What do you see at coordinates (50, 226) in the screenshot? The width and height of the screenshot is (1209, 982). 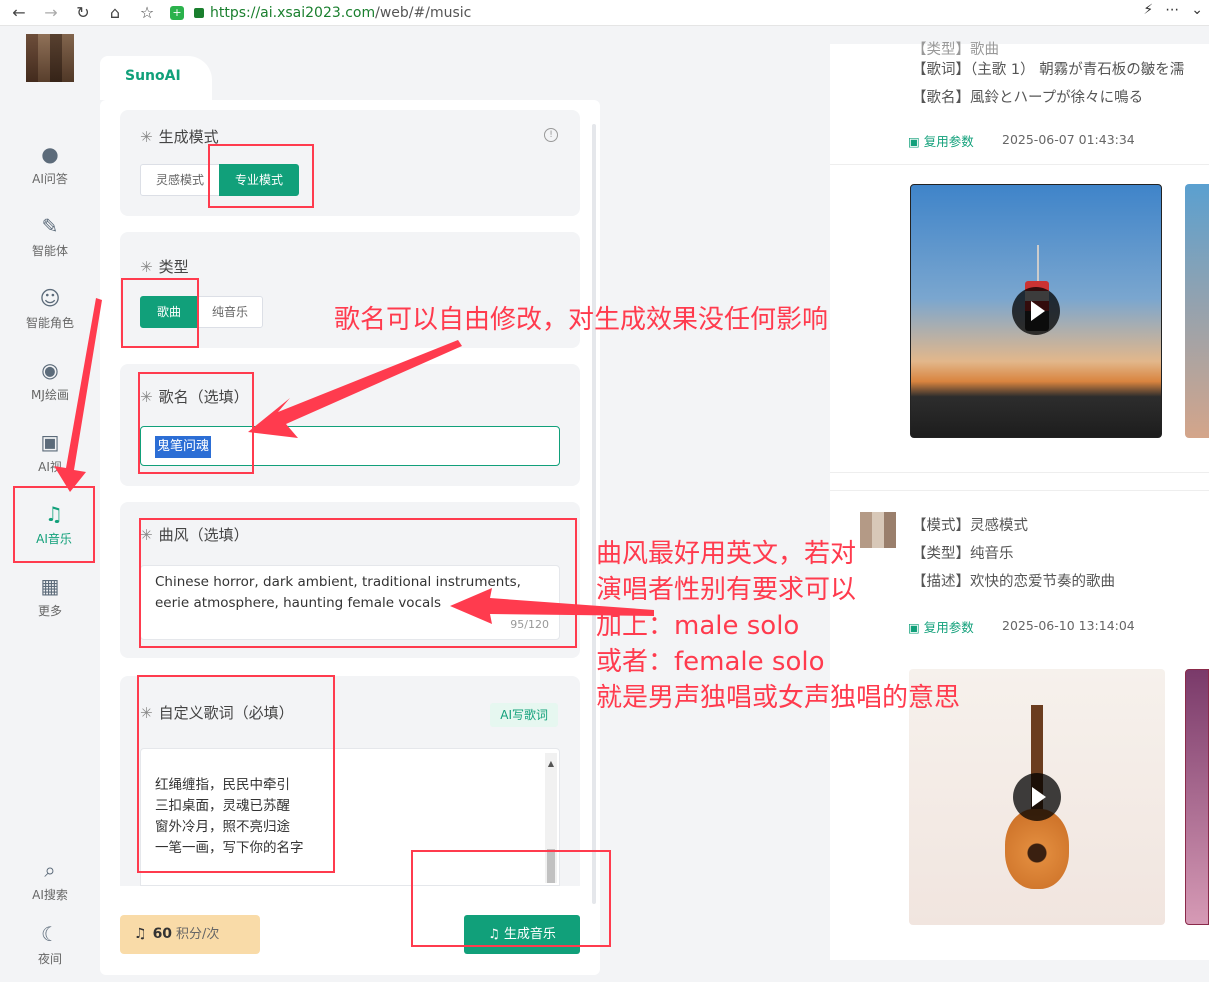 I see `feather-icon: ✎` at bounding box center [50, 226].